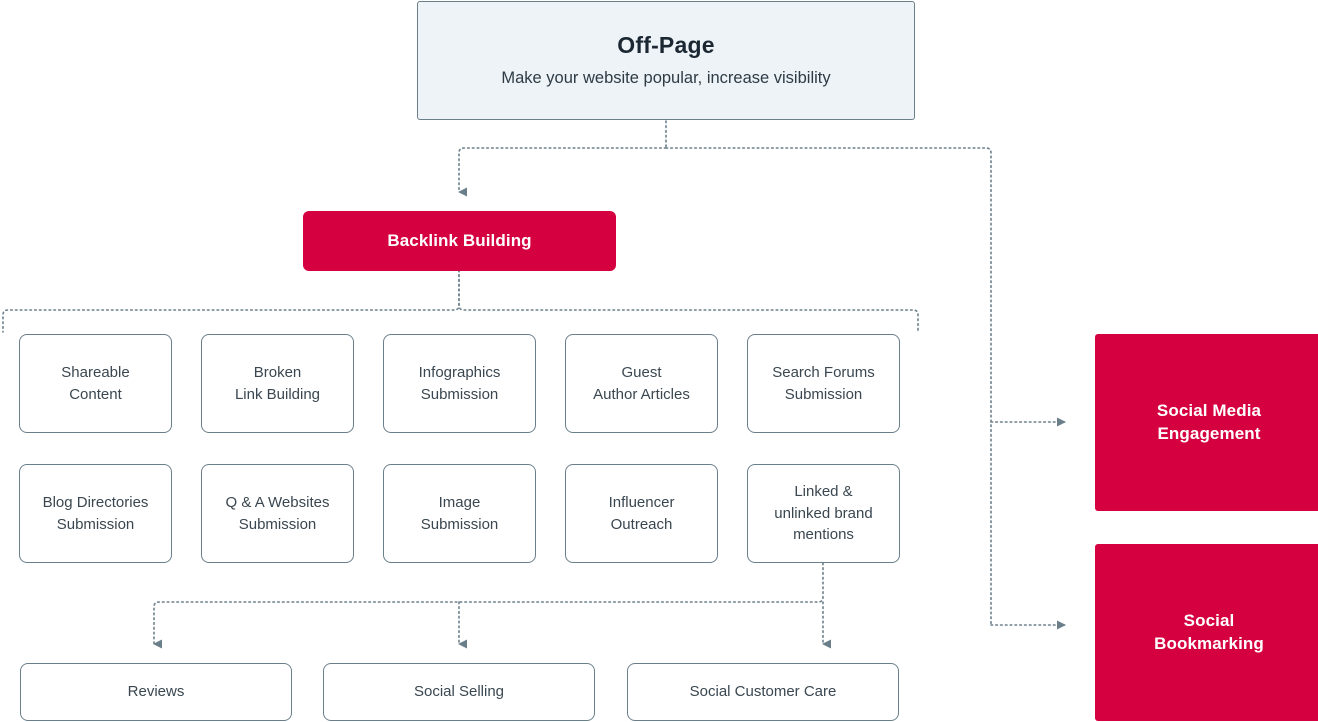 The width and height of the screenshot is (1318, 722). What do you see at coordinates (666, 45) in the screenshot?
I see `node-off-page-title: Off-Page` at bounding box center [666, 45].